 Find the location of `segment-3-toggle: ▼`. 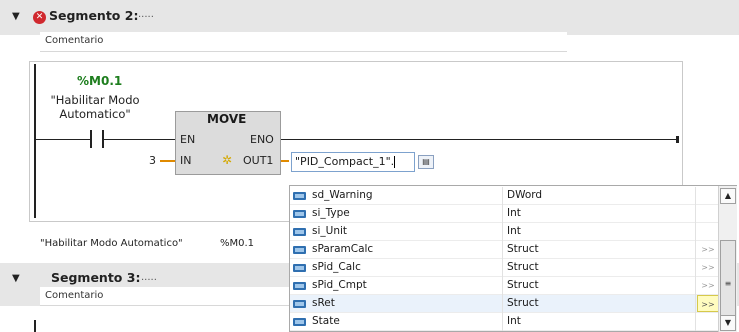

segment-3-toggle: ▼ is located at coordinates (16, 278).